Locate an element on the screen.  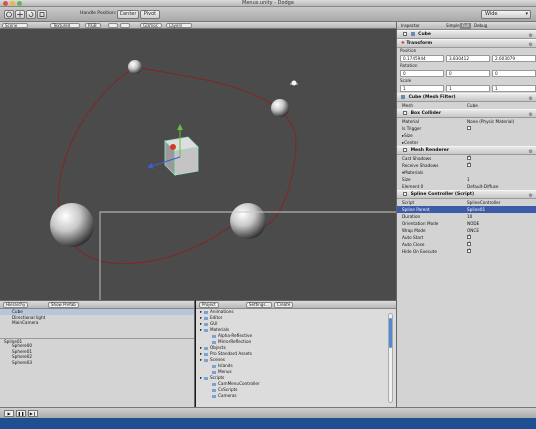
step-button: ▶❙ is located at coordinates (33, 413).